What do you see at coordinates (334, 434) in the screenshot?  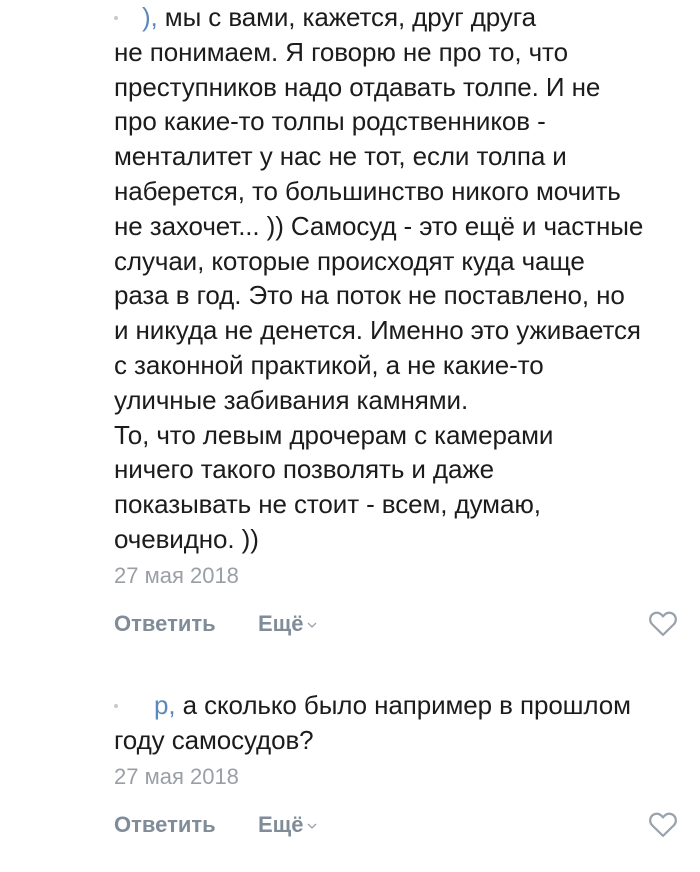 I see `comment-line: То, что левым дрочерам с камерами` at bounding box center [334, 434].